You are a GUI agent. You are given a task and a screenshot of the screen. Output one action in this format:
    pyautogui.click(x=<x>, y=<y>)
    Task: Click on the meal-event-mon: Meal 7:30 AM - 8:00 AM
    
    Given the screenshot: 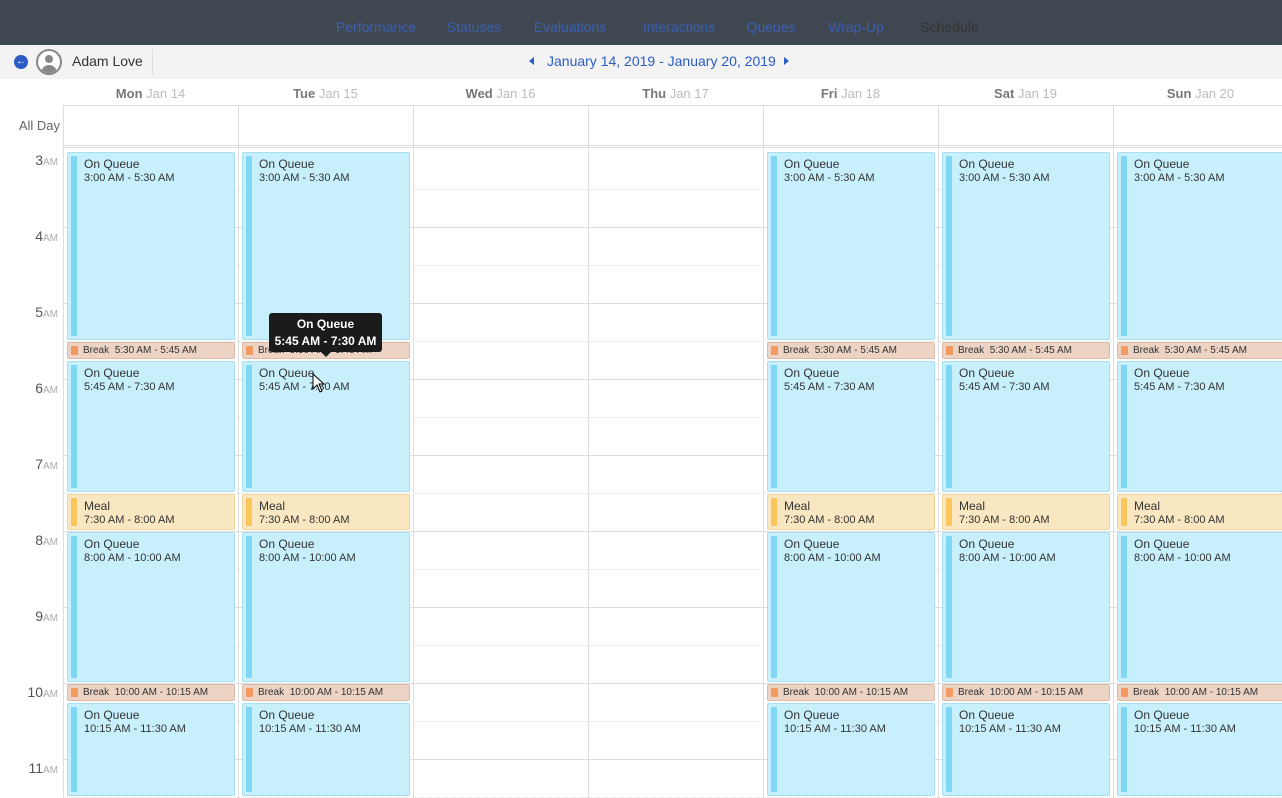 What is the action you would take?
    pyautogui.click(x=151, y=512)
    